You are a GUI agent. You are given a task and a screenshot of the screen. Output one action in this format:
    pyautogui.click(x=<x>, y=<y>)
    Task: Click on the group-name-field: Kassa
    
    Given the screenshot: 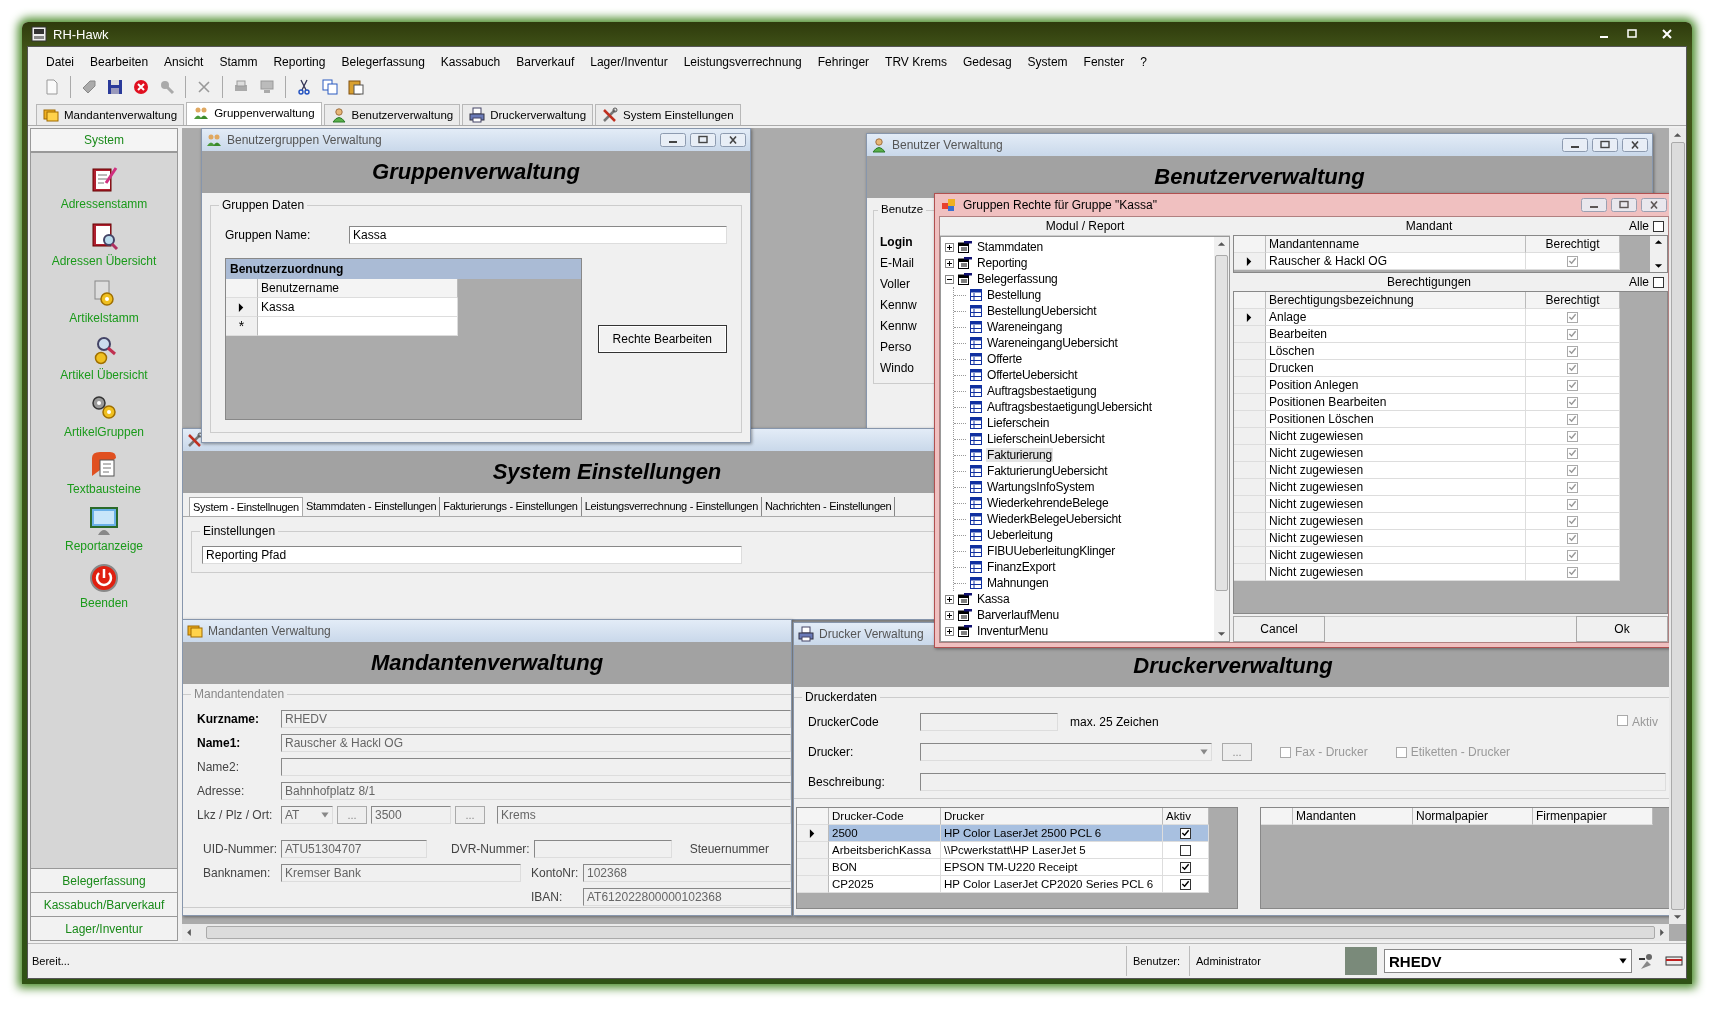 What is the action you would take?
    pyautogui.click(x=538, y=235)
    